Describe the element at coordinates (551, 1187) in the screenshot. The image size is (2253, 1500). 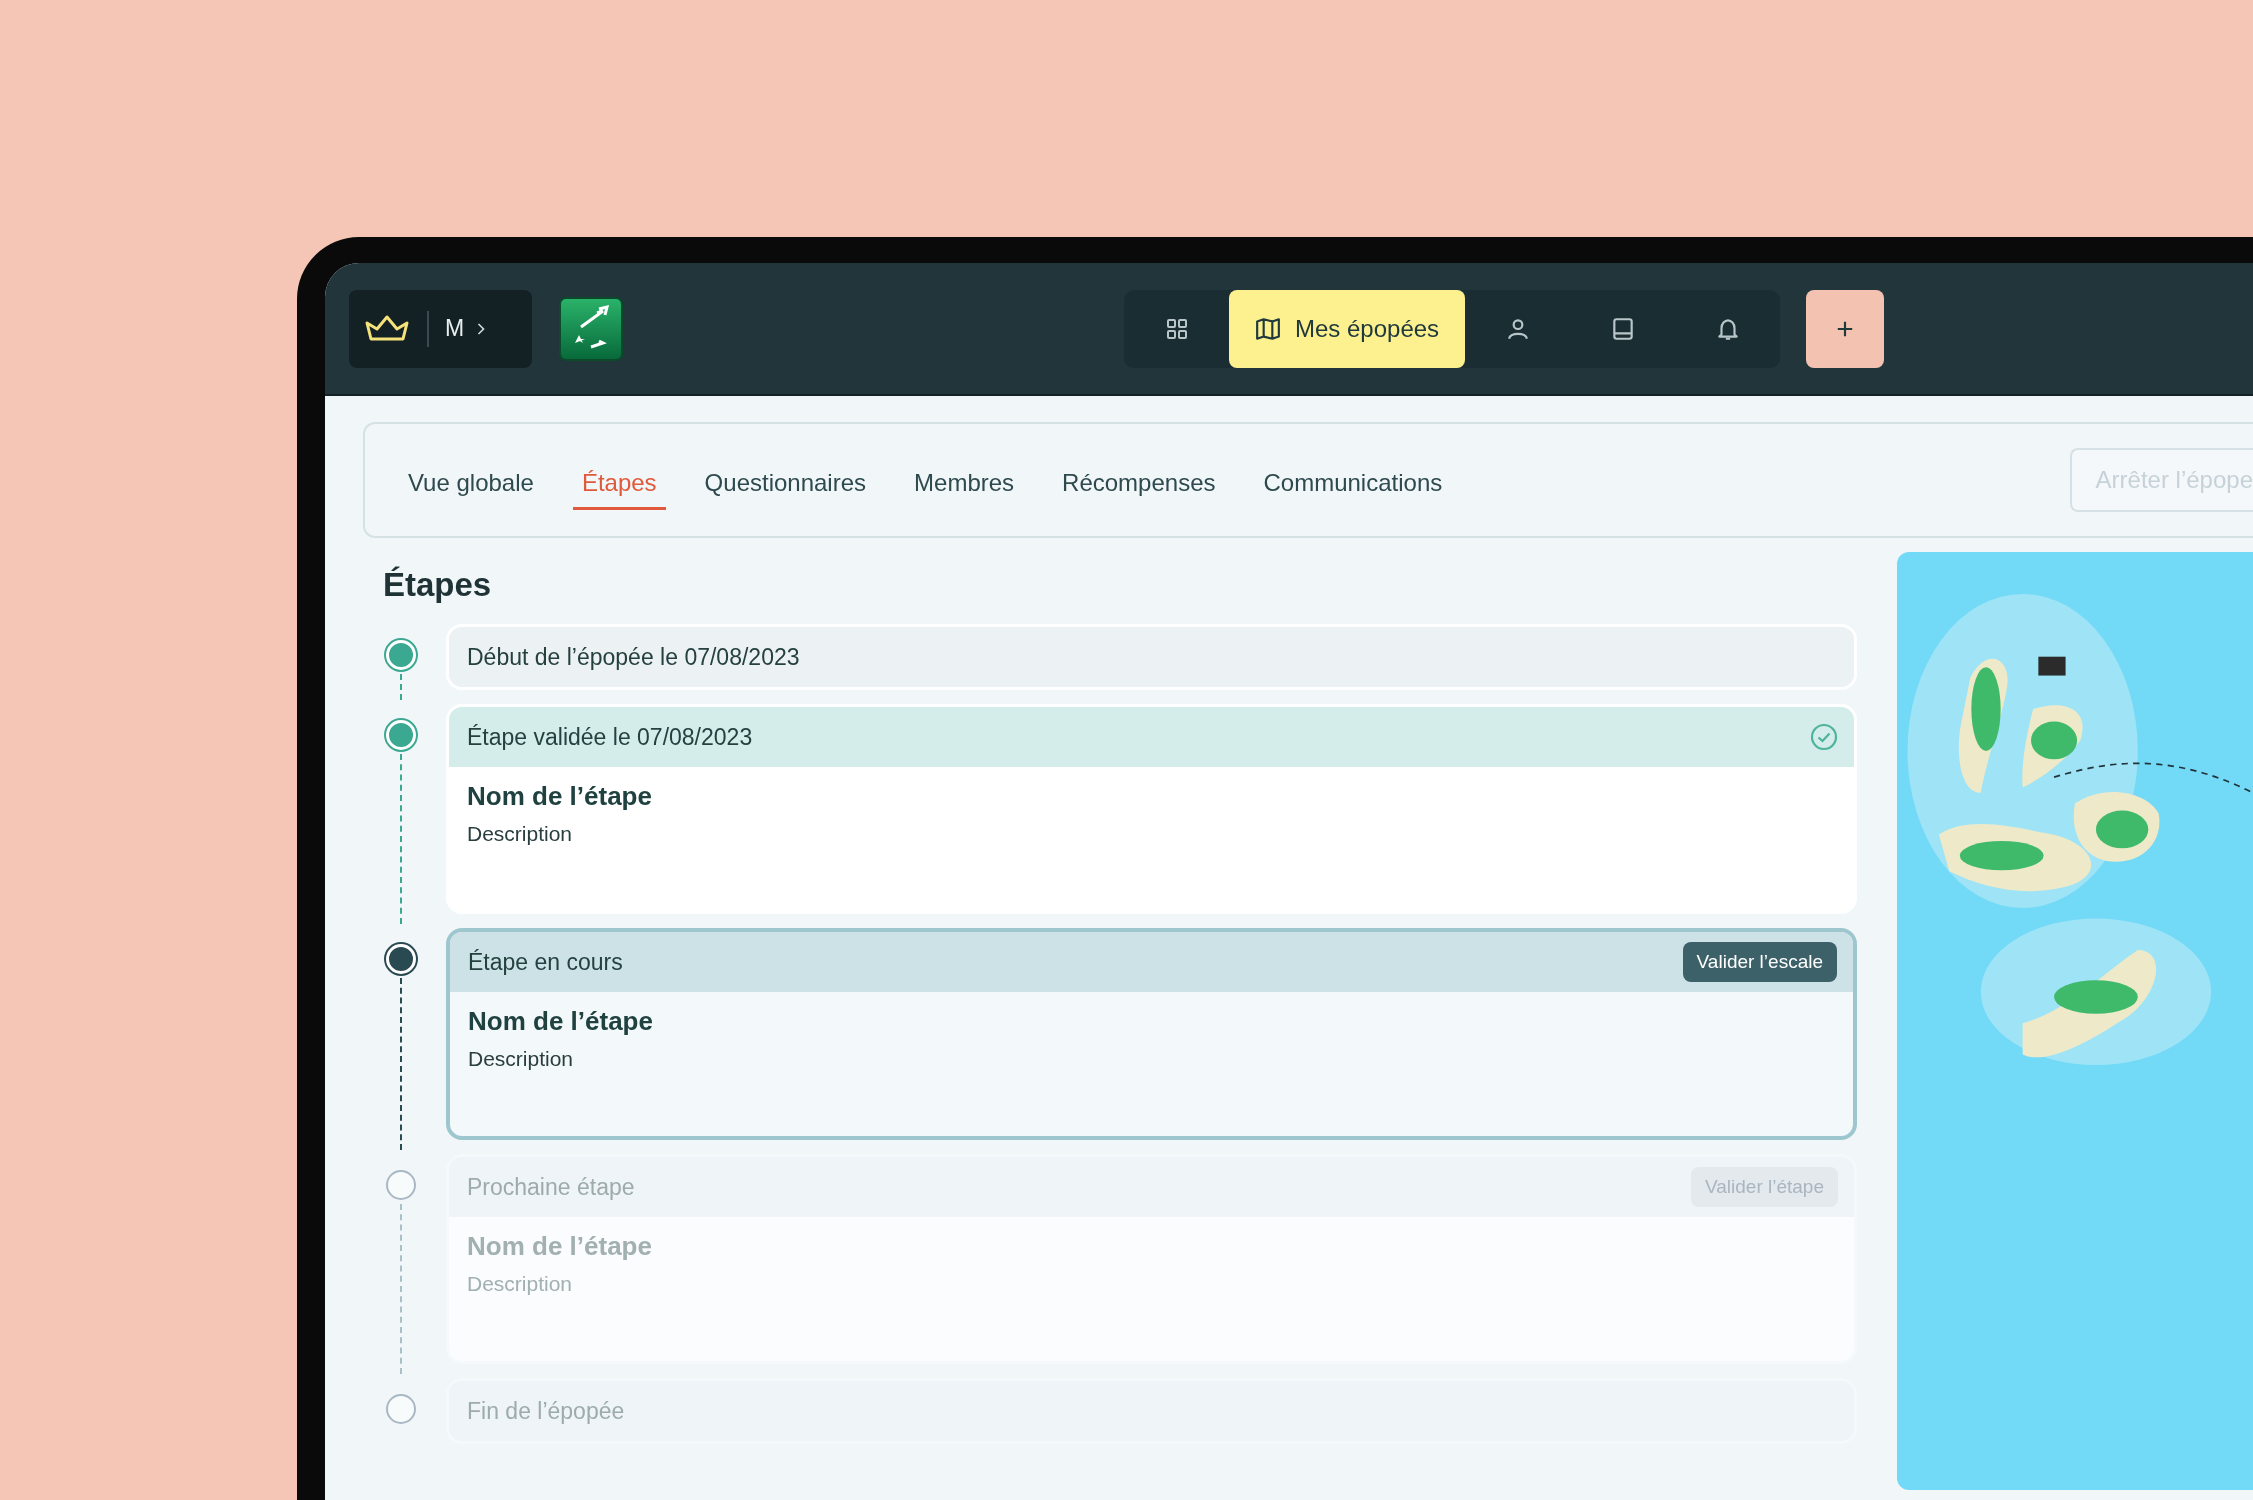
I see `step-status-label: Prochaine étape` at that location.